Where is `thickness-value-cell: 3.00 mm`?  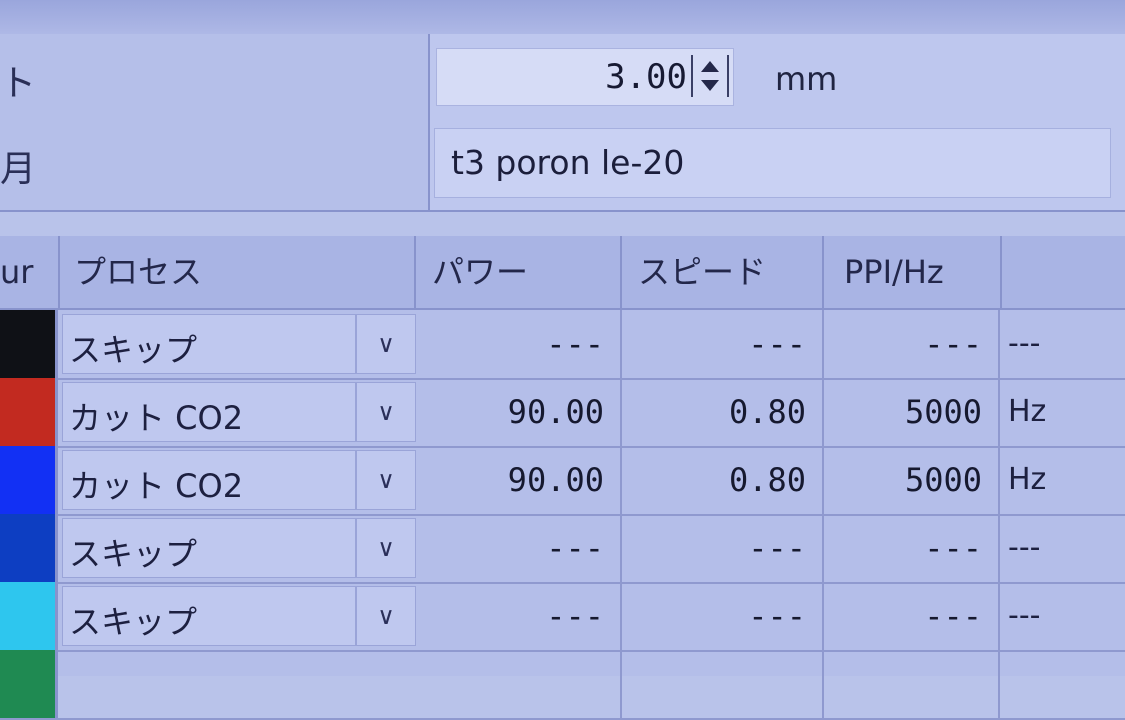 thickness-value-cell: 3.00 mm is located at coordinates (777, 76).